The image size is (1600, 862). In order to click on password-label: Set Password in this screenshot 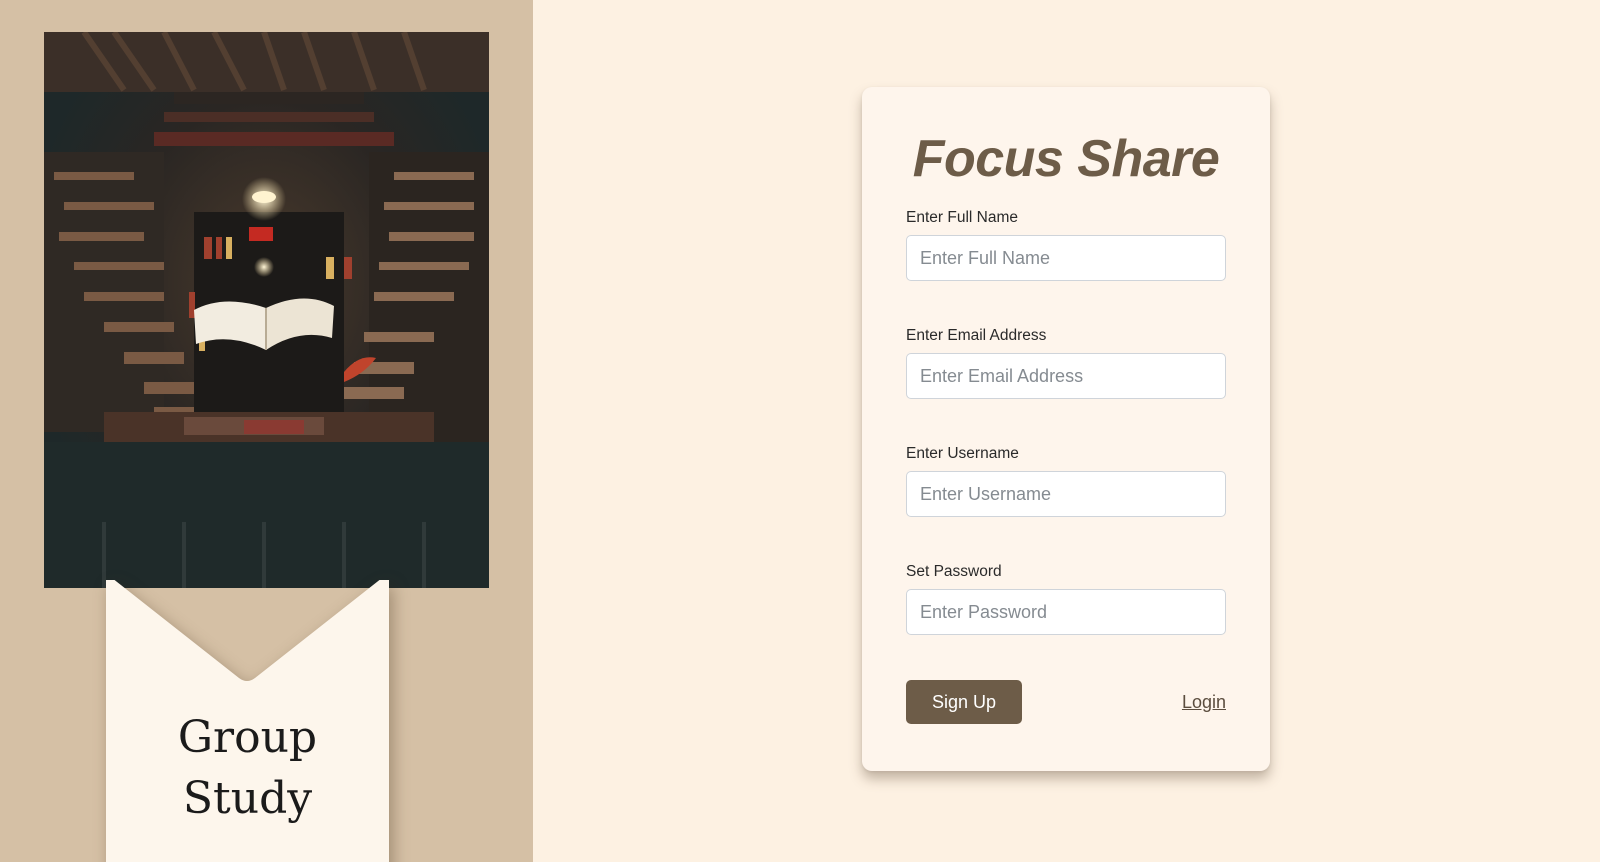, I will do `click(954, 571)`.